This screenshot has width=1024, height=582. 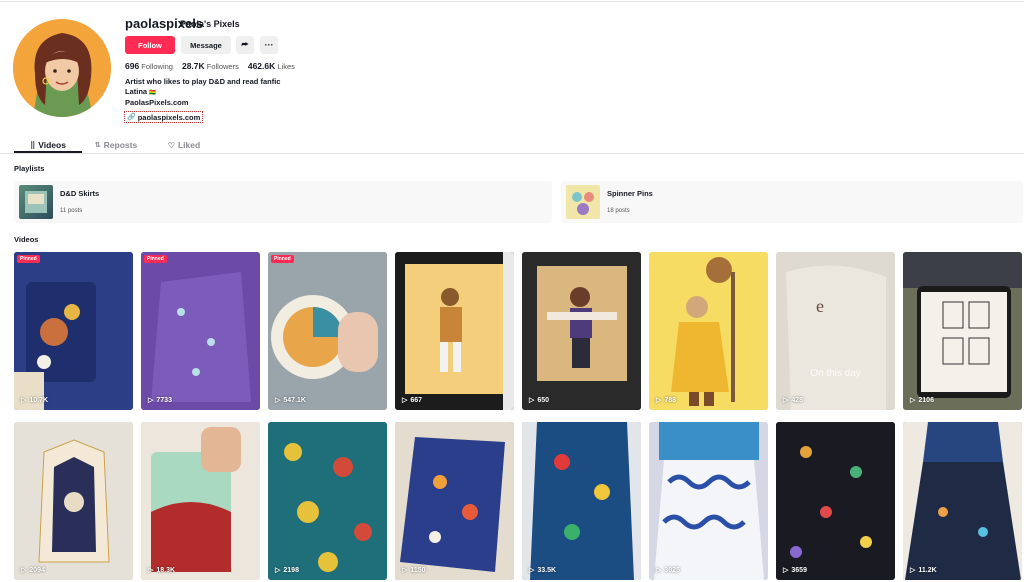 I want to click on more-icon: ···, so click(x=269, y=45).